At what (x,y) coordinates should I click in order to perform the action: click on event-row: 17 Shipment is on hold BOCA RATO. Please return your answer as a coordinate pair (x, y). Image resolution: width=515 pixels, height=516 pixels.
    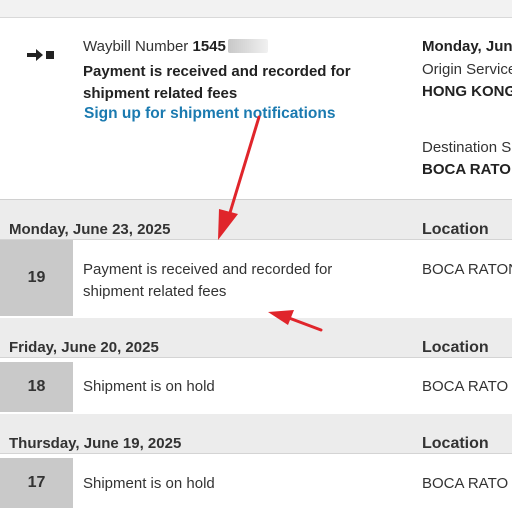
    Looking at the image, I should click on (257, 483).